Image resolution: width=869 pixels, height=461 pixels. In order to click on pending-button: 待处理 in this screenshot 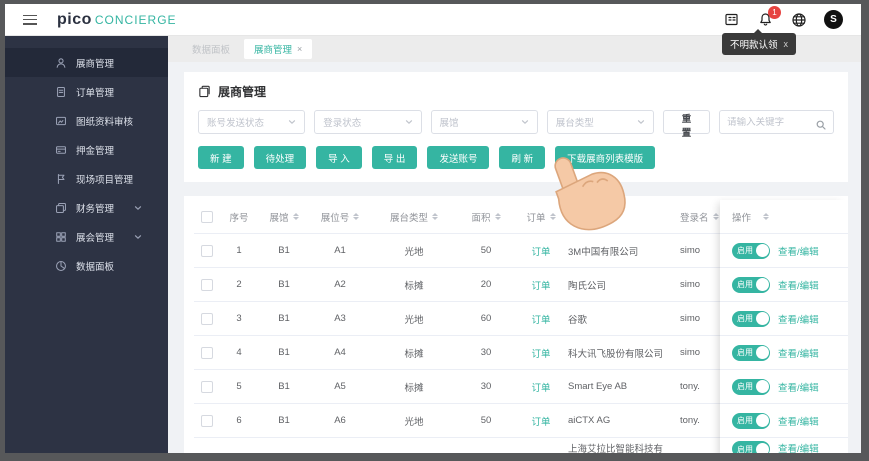, I will do `click(280, 157)`.